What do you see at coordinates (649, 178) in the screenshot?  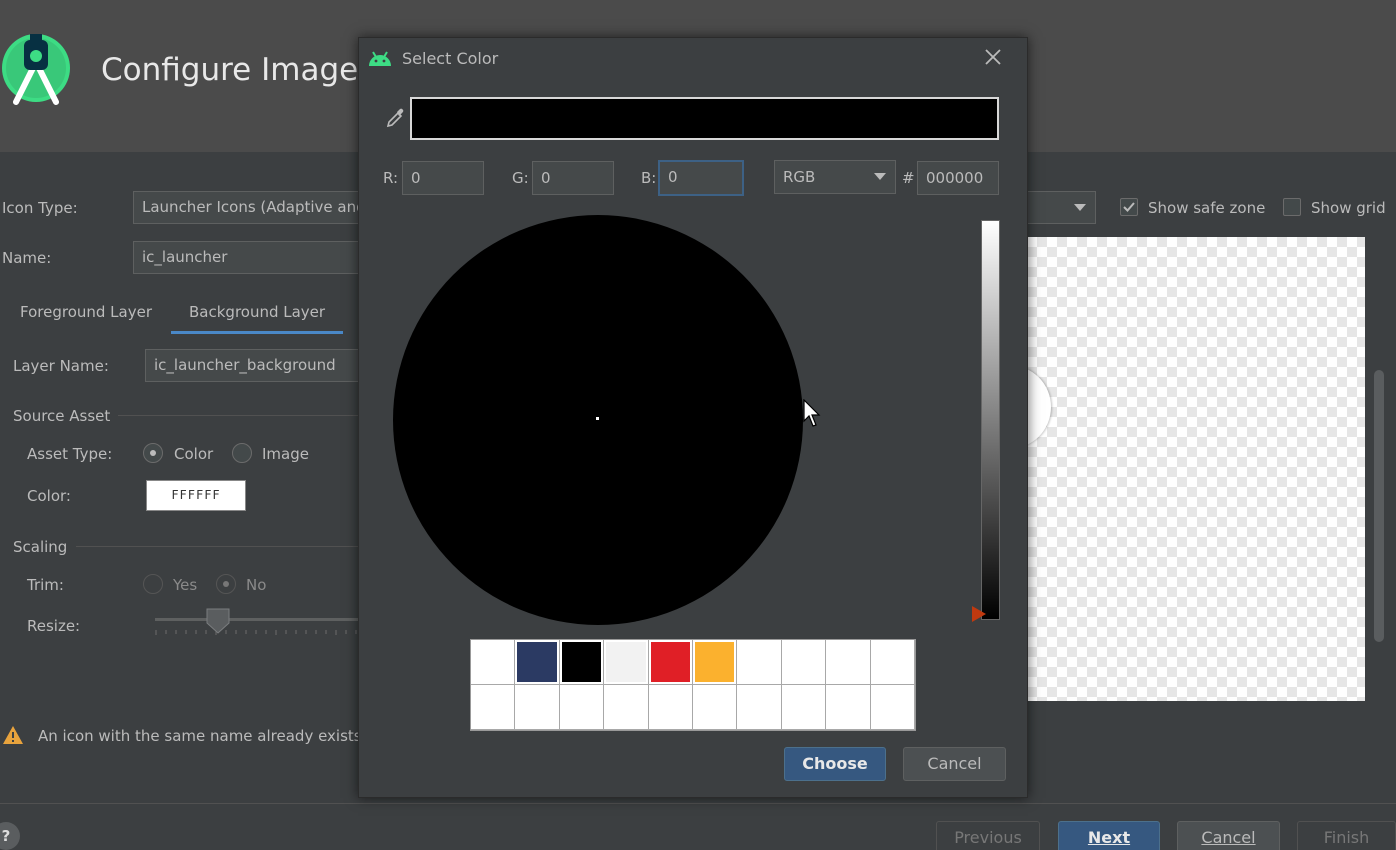 I see `b-label: B:` at bounding box center [649, 178].